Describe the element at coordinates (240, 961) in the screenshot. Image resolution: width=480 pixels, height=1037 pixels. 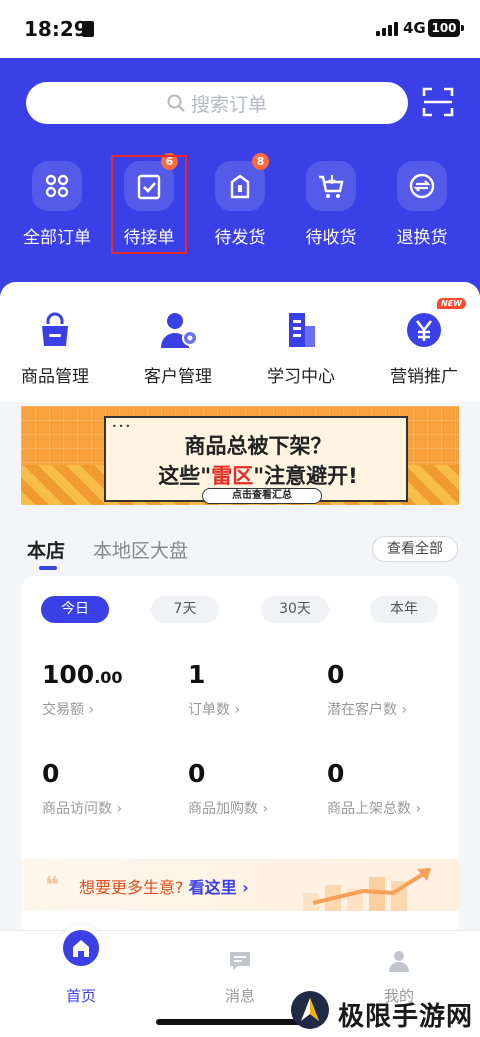
I see `message-icon` at that location.